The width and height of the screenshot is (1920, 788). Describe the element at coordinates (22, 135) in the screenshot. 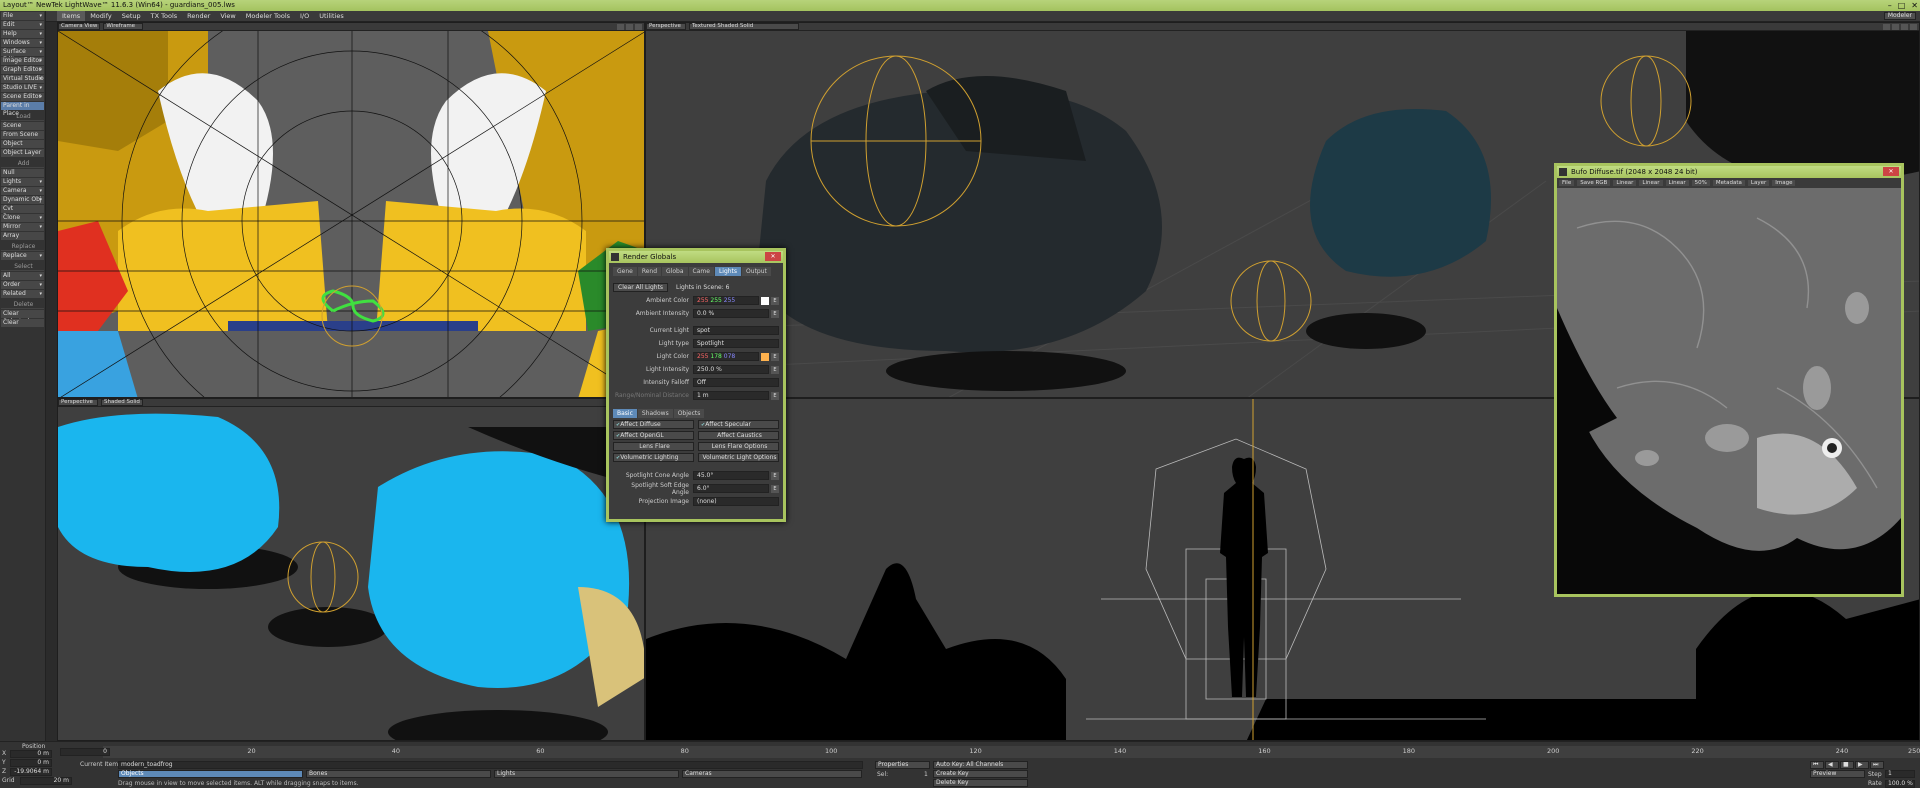

I see `sidebar-from-scene: From Scene` at that location.